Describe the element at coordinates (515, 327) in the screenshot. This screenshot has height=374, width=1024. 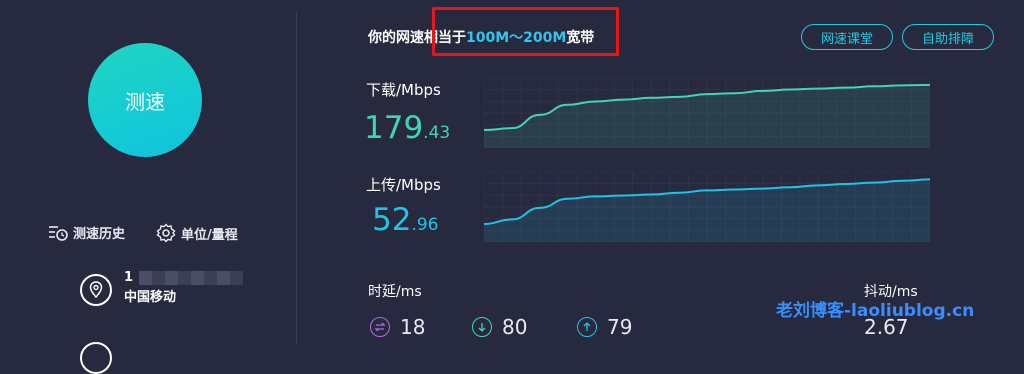
I see `latency-download-value: 80` at that location.